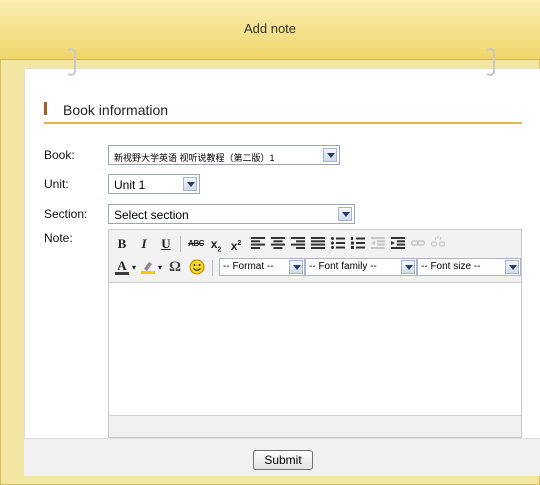 The image size is (540, 485). What do you see at coordinates (154, 184) in the screenshot?
I see `unit-select: Unit 1` at bounding box center [154, 184].